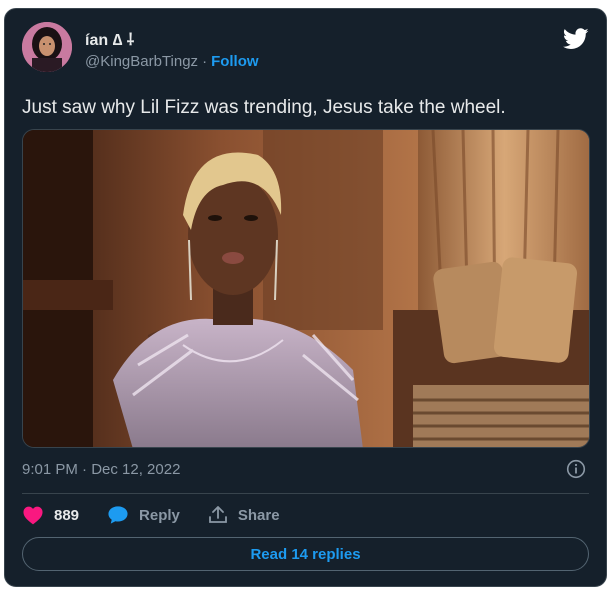  Describe the element at coordinates (118, 515) in the screenshot. I see `reply-bubble-icon` at that location.